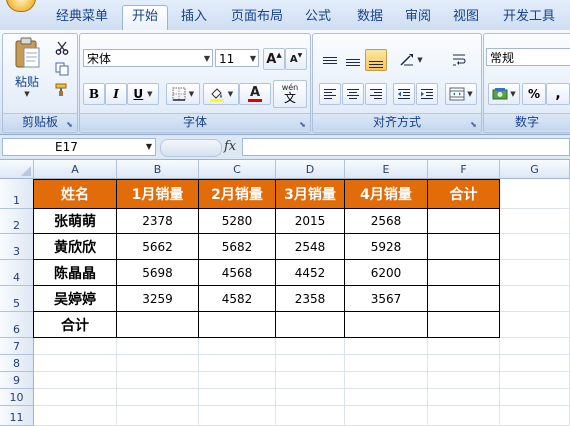 The width and height of the screenshot is (570, 426). What do you see at coordinates (17, 397) in the screenshot?
I see `row-header-10: 10` at bounding box center [17, 397].